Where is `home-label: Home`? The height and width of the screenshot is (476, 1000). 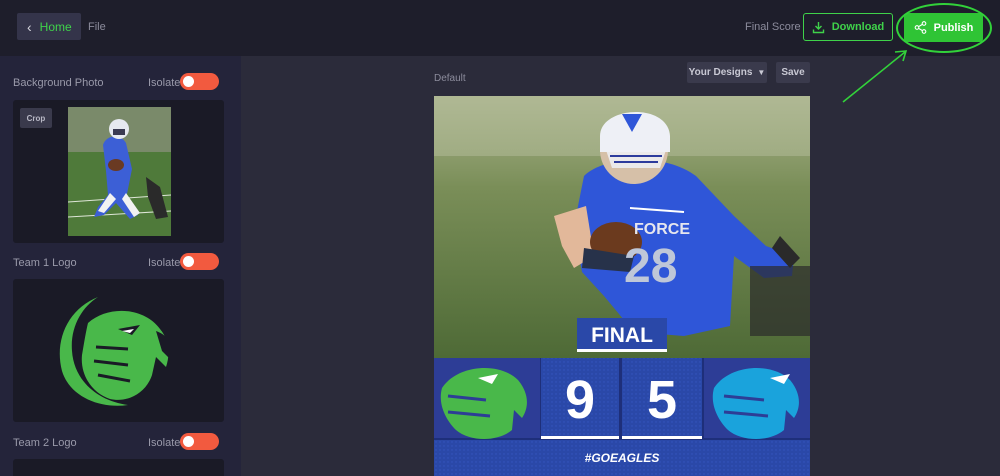 home-label: Home is located at coordinates (55, 26).